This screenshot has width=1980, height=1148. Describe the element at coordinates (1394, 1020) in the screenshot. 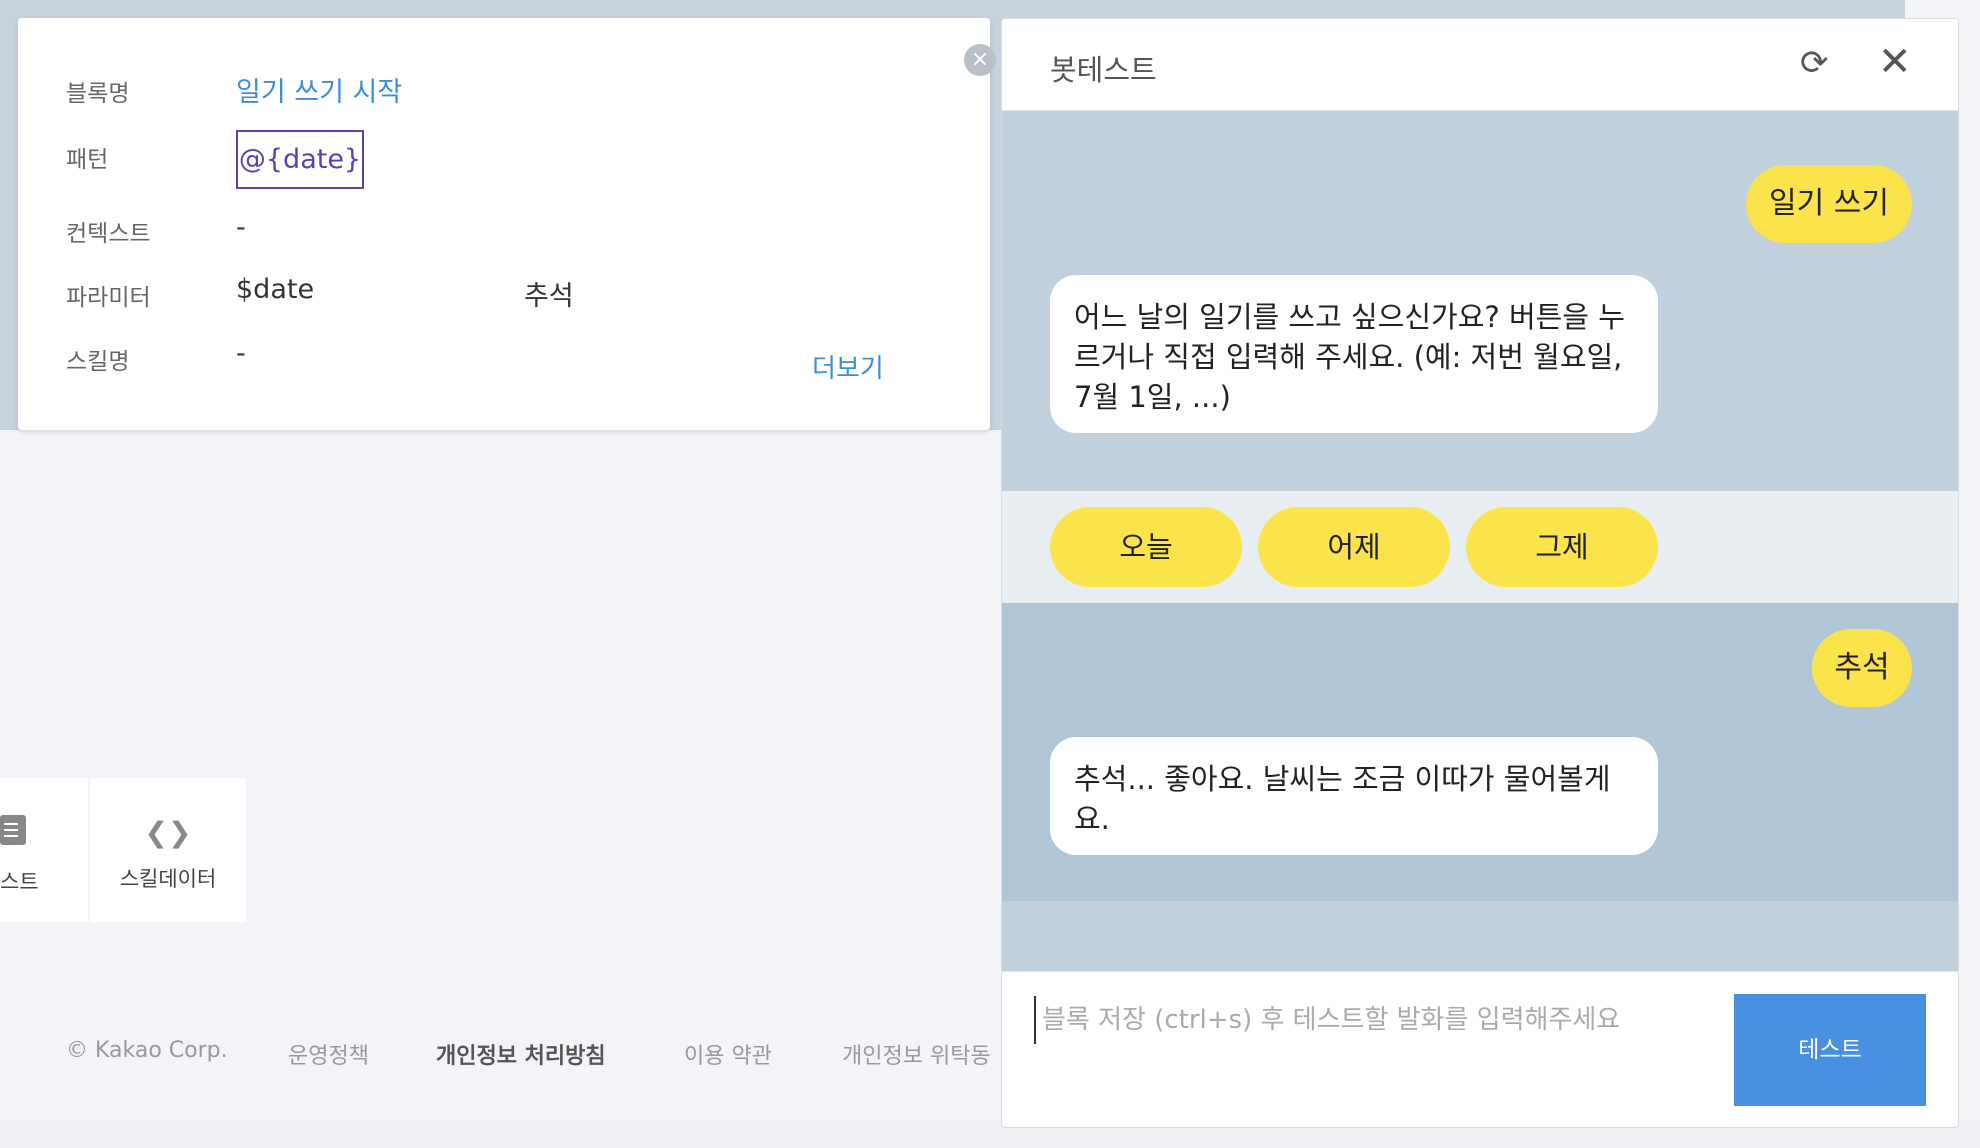

I see `utterance-input` at that location.